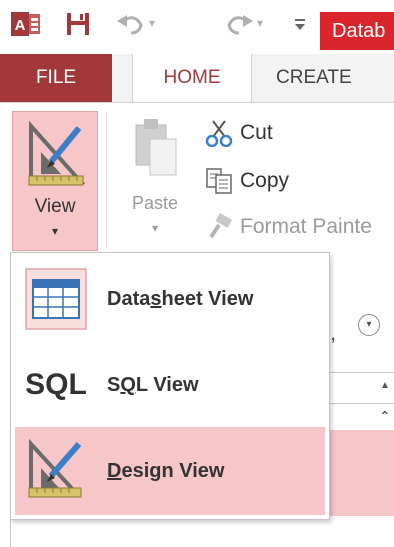 The width and height of the screenshot is (394, 547). Describe the element at coordinates (385, 385) in the screenshot. I see `sort-arrow-icon: ▲` at that location.